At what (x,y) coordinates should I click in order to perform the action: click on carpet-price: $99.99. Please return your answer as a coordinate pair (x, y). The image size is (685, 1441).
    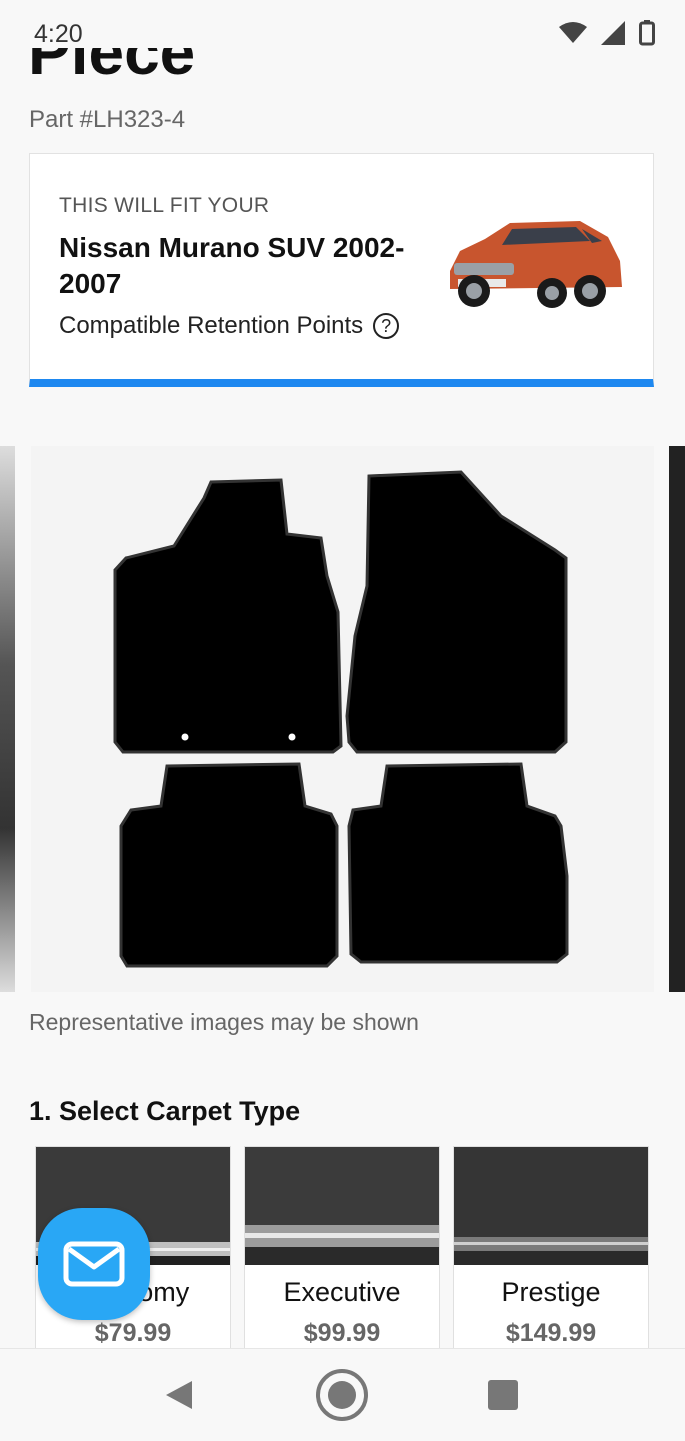
    Looking at the image, I should click on (342, 1333).